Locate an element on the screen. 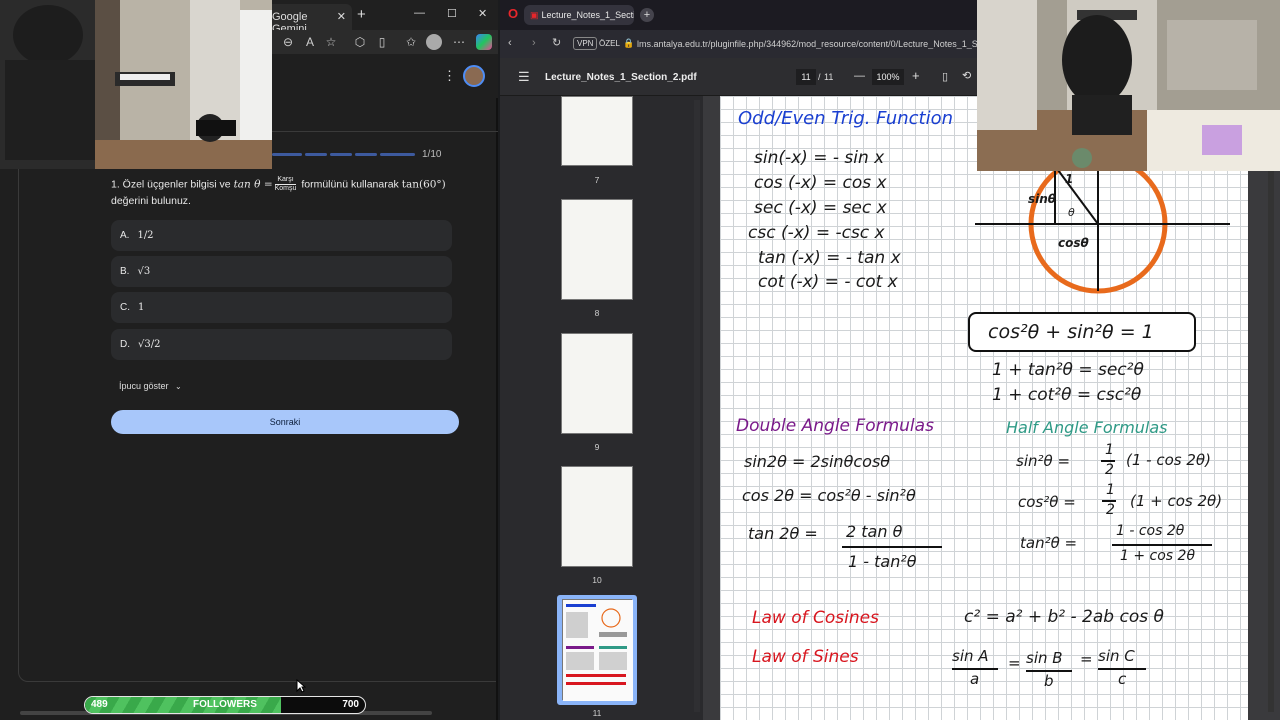  half-angle-tan-numerator: 1 - cos 2θ is located at coordinates (1150, 531).